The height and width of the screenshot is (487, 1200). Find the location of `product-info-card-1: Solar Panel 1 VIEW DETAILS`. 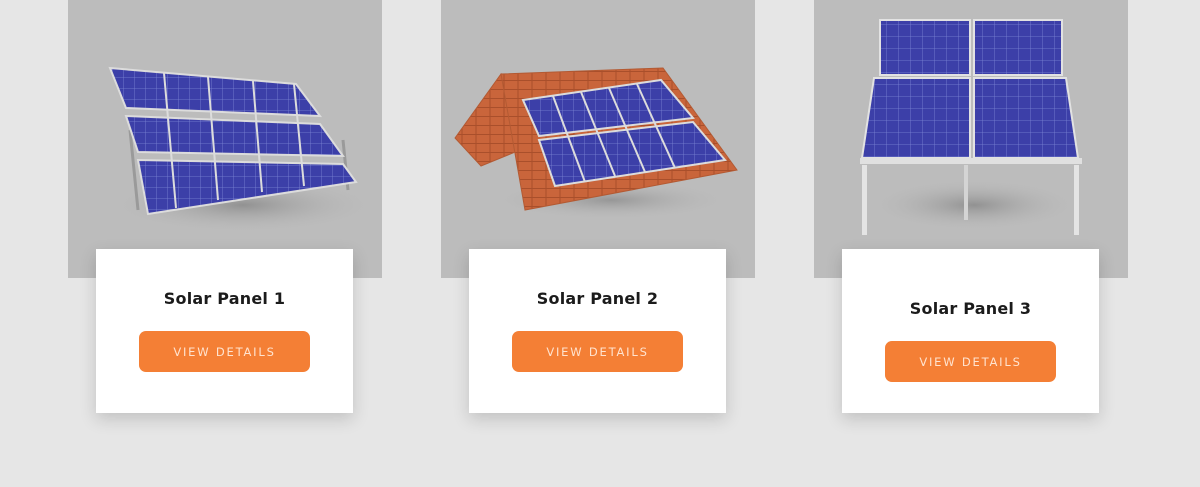

product-info-card-1: Solar Panel 1 VIEW DETAILS is located at coordinates (224, 331).